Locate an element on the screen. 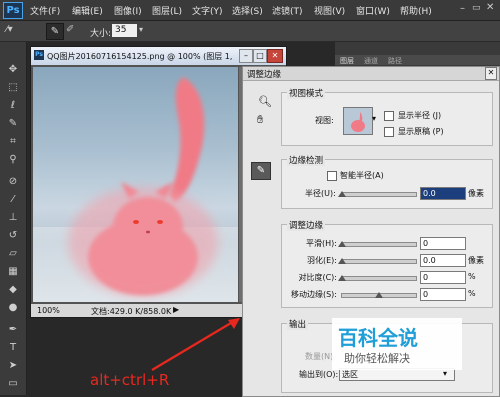 Image resolution: width=500 pixels, height=397 pixels. menu-image: 图像(I) is located at coordinates (128, 10).